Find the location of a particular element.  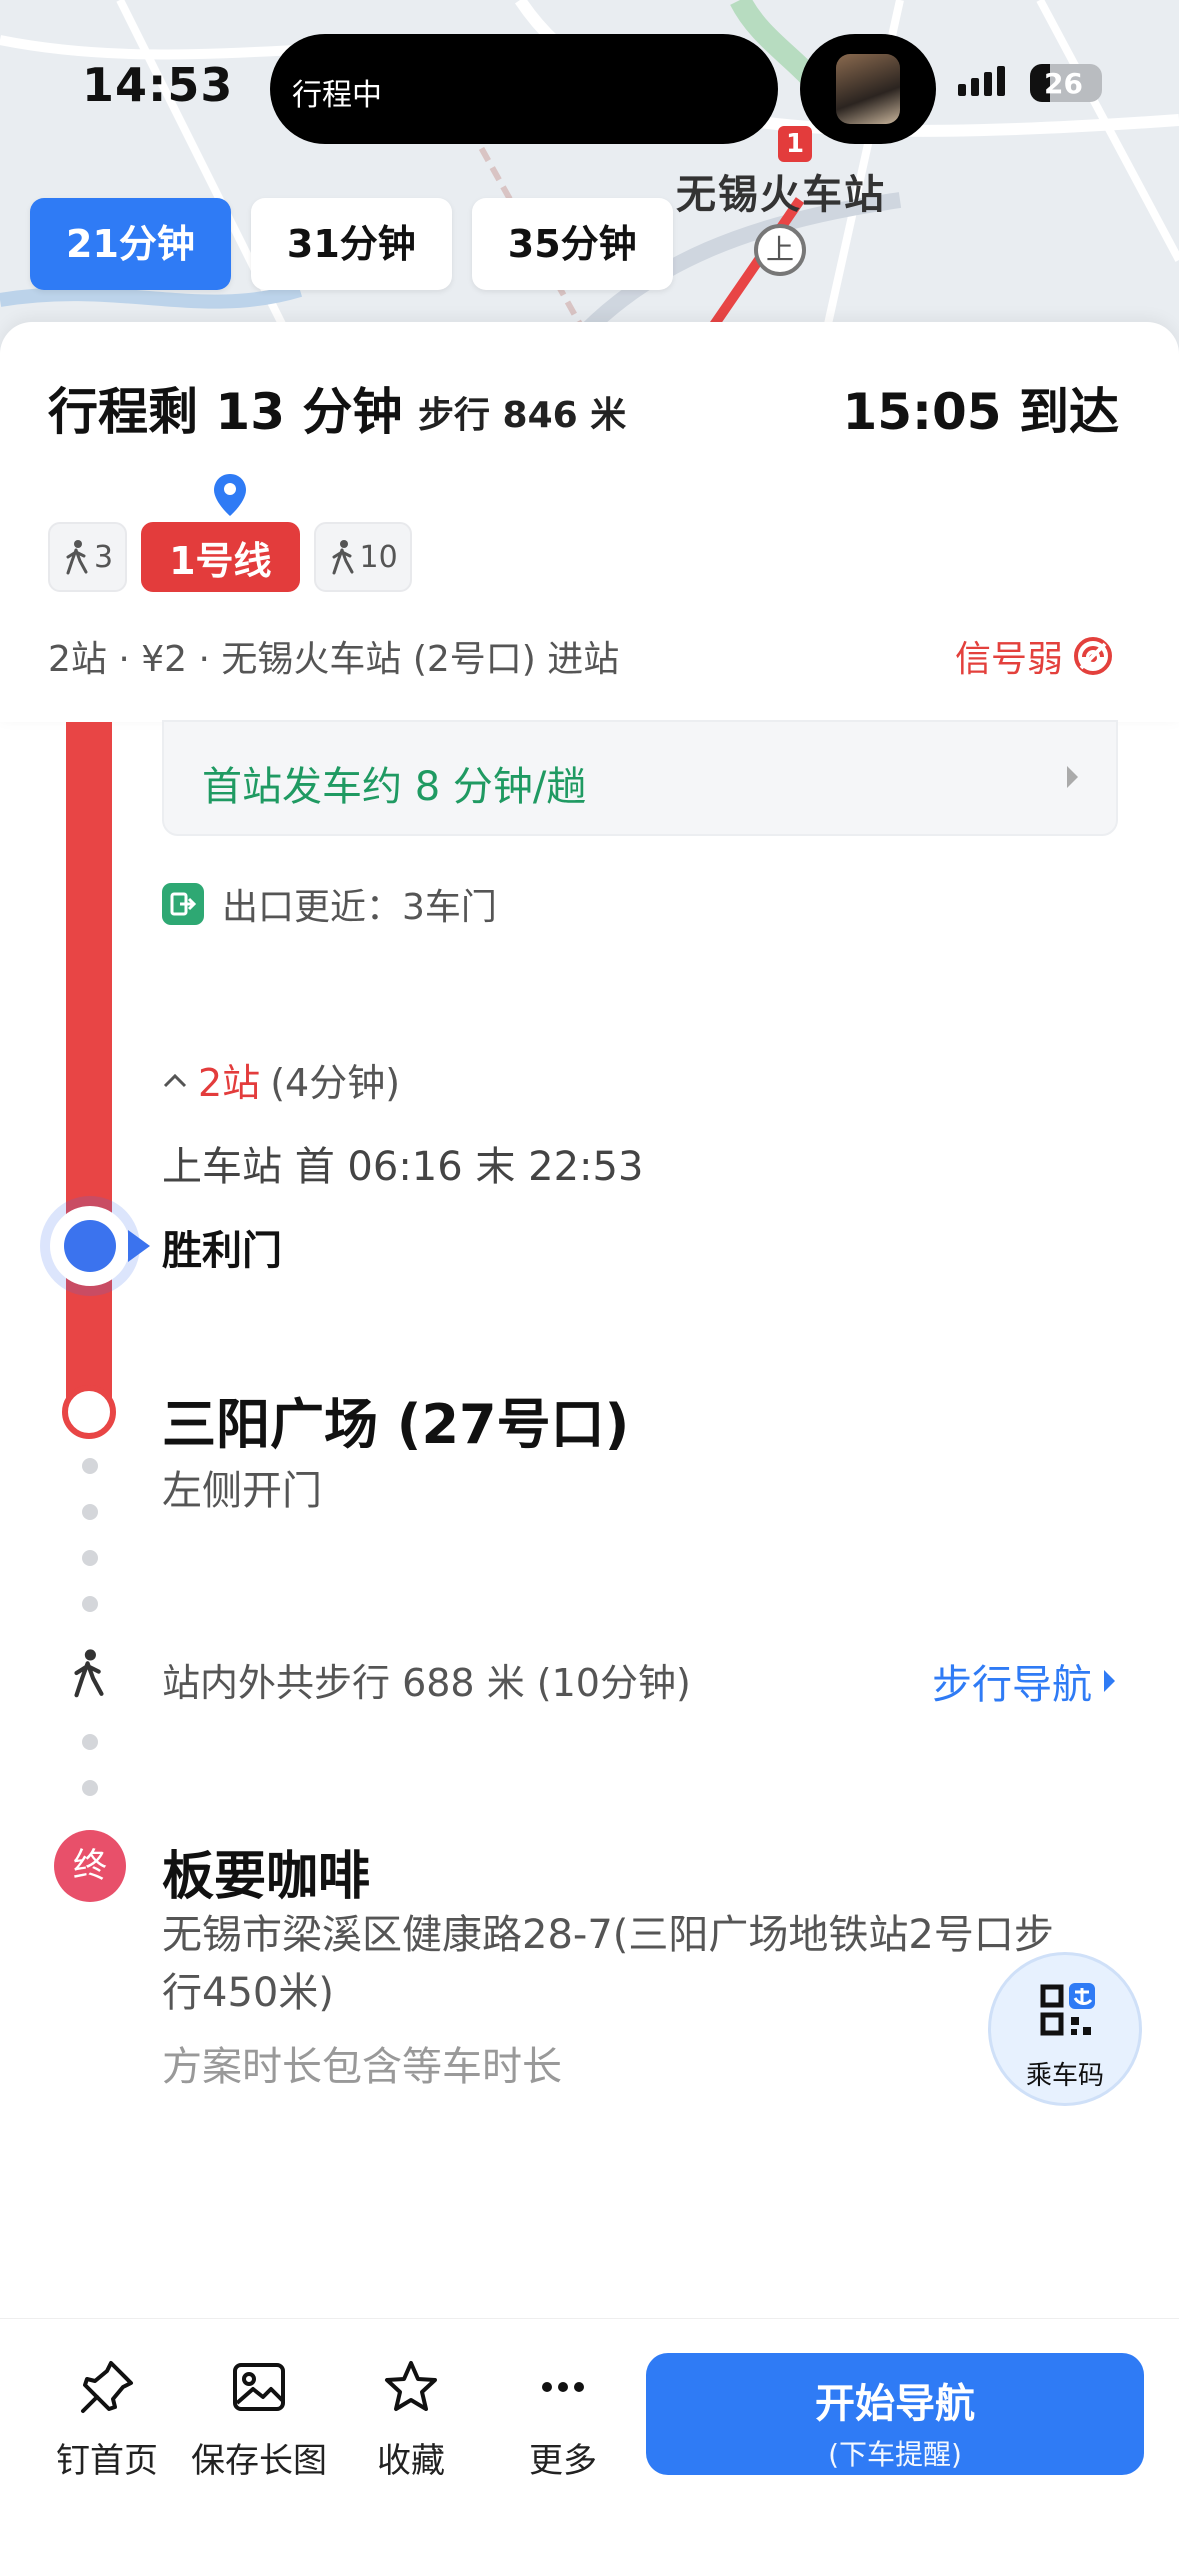

exit-tip: 出口更近：3车门 is located at coordinates (329, 904).